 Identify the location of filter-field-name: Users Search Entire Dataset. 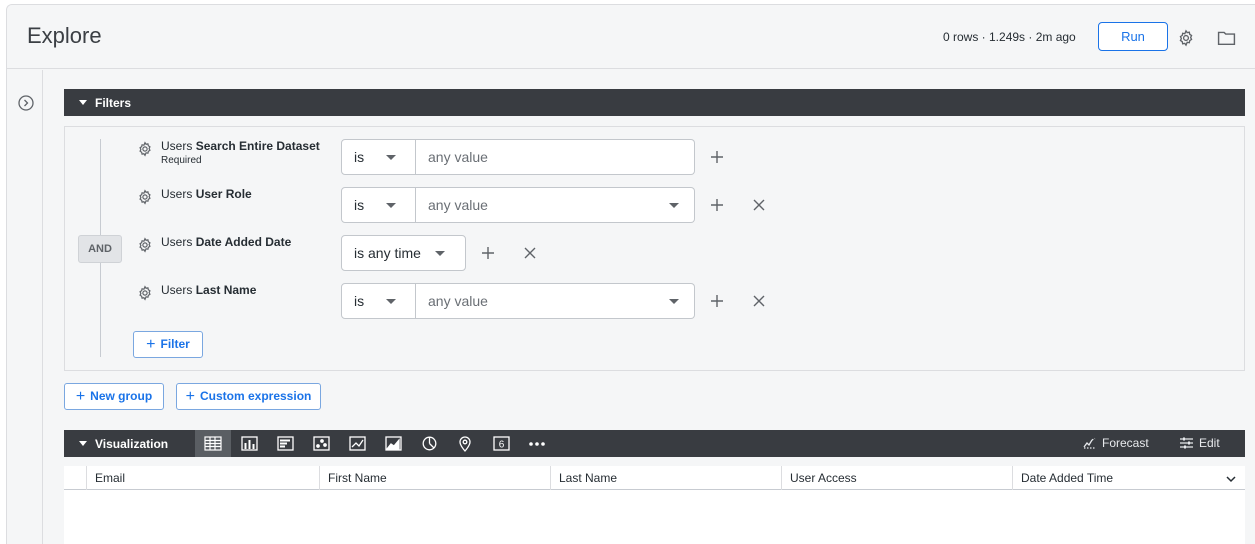
(240, 146).